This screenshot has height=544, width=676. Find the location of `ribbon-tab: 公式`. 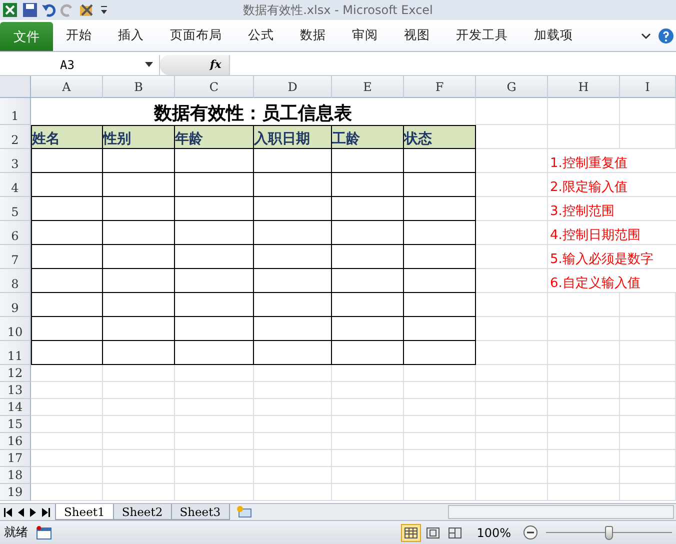

ribbon-tab: 公式 is located at coordinates (261, 35).